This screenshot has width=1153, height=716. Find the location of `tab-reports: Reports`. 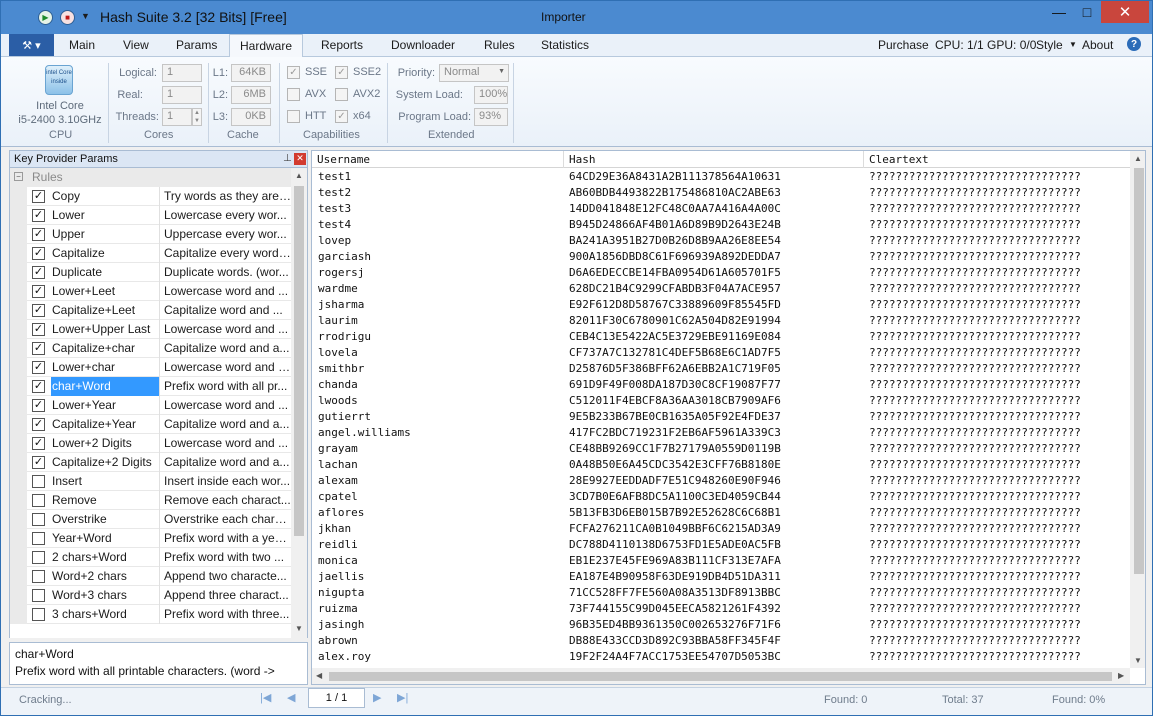

tab-reports: Reports is located at coordinates (342, 45).